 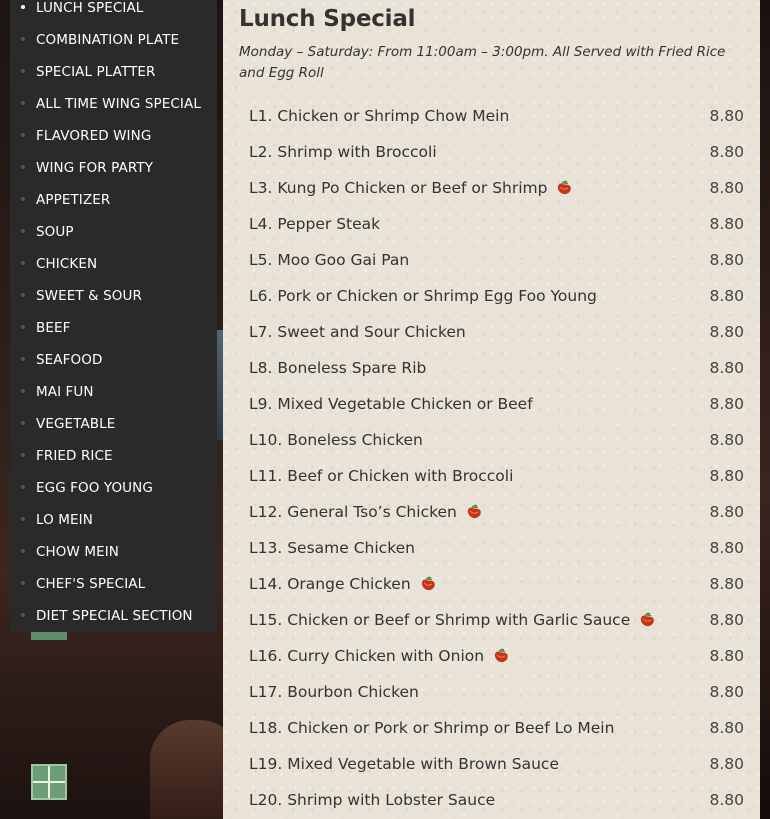 I want to click on sidebar-item-label: ALL TIME WING SPECIAL, so click(x=118, y=104).